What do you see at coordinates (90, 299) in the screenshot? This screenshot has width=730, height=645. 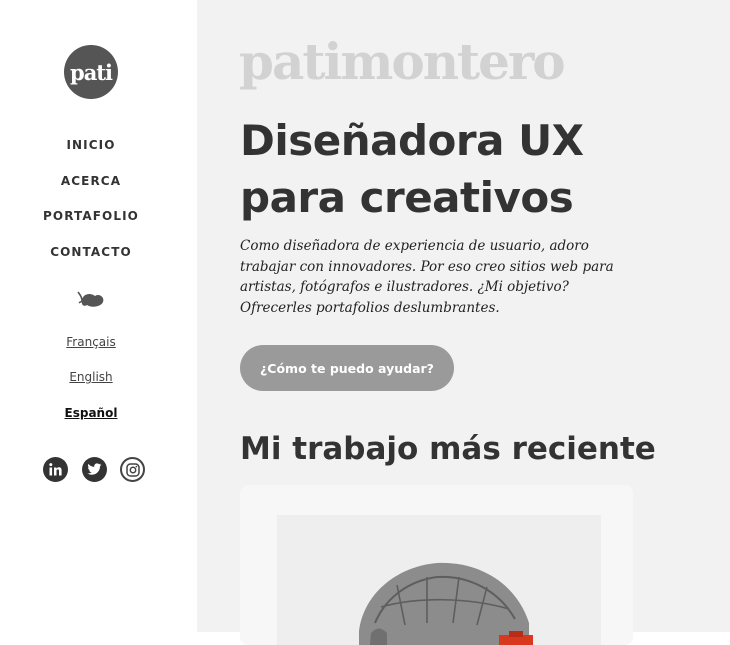 I see `leaf-icon` at bounding box center [90, 299].